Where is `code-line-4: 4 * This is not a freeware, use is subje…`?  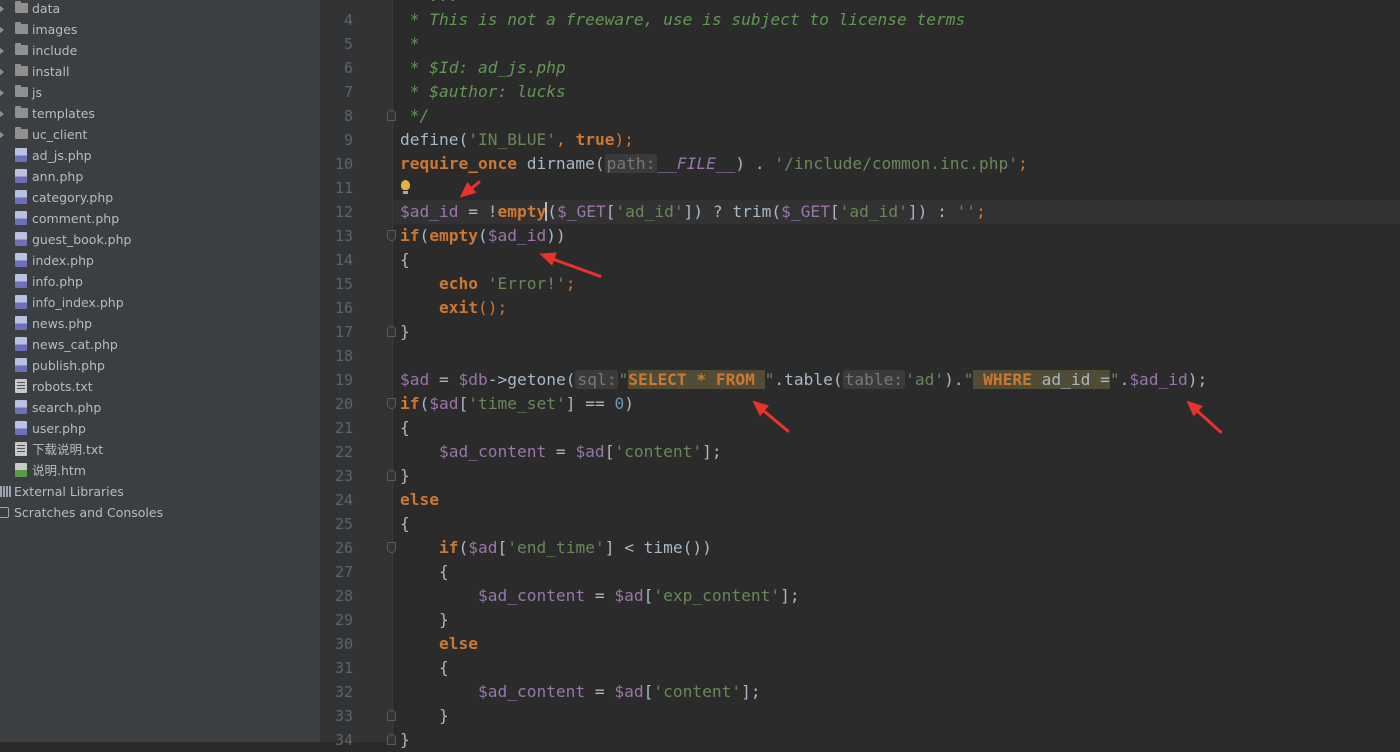 code-line-4: 4 * This is not a freeware, use is subje… is located at coordinates (872, 20).